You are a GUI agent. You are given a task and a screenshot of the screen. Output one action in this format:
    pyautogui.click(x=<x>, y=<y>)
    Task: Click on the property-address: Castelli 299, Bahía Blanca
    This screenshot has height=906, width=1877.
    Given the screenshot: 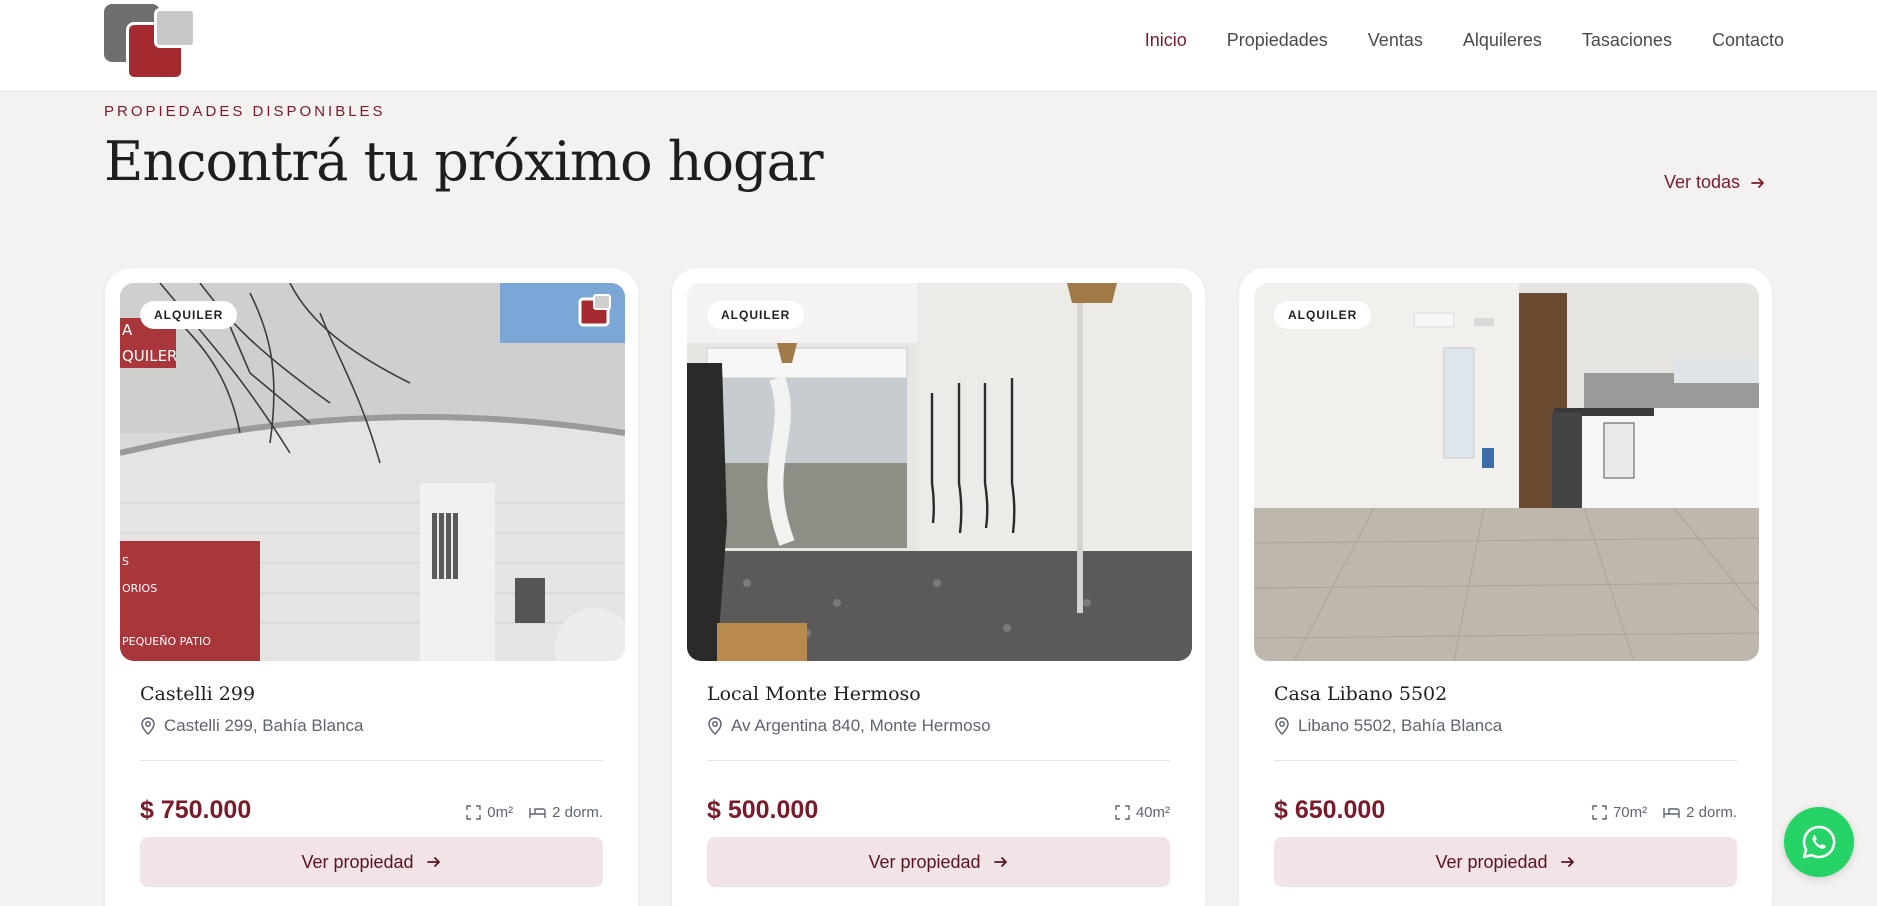 What is the action you would take?
    pyautogui.click(x=251, y=726)
    